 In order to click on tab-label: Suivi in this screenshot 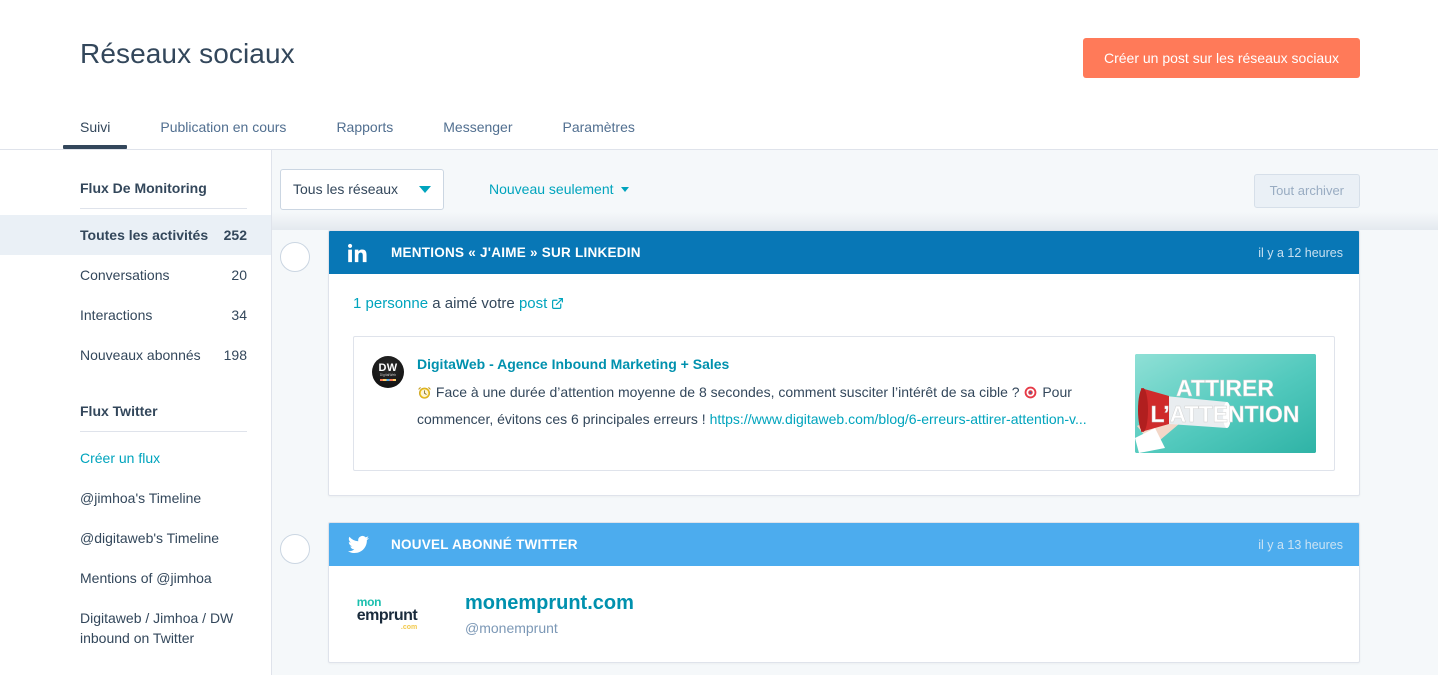, I will do `click(95, 127)`.